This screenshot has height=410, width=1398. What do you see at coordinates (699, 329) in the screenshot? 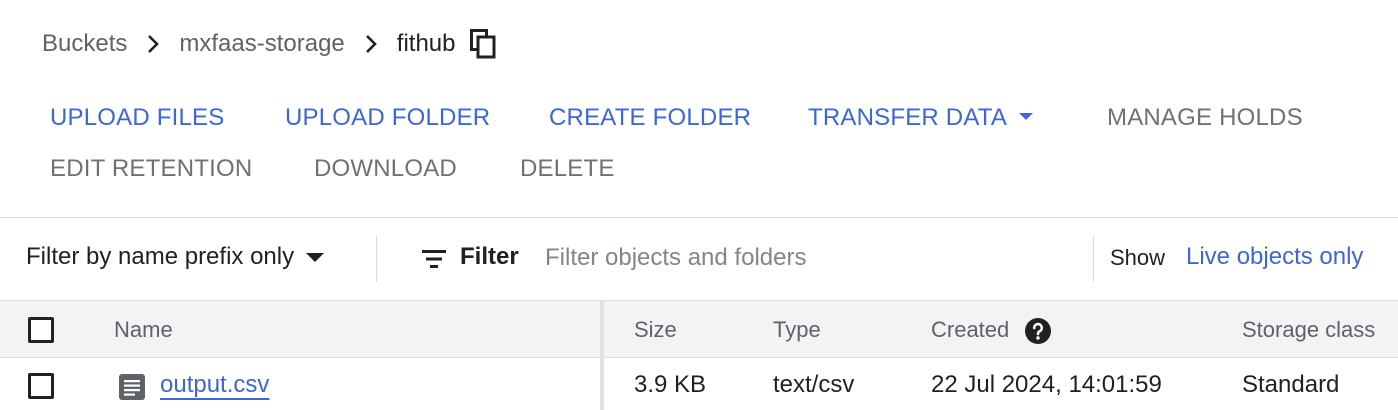
I see `table-header: Name Size Type Created Storage class` at bounding box center [699, 329].